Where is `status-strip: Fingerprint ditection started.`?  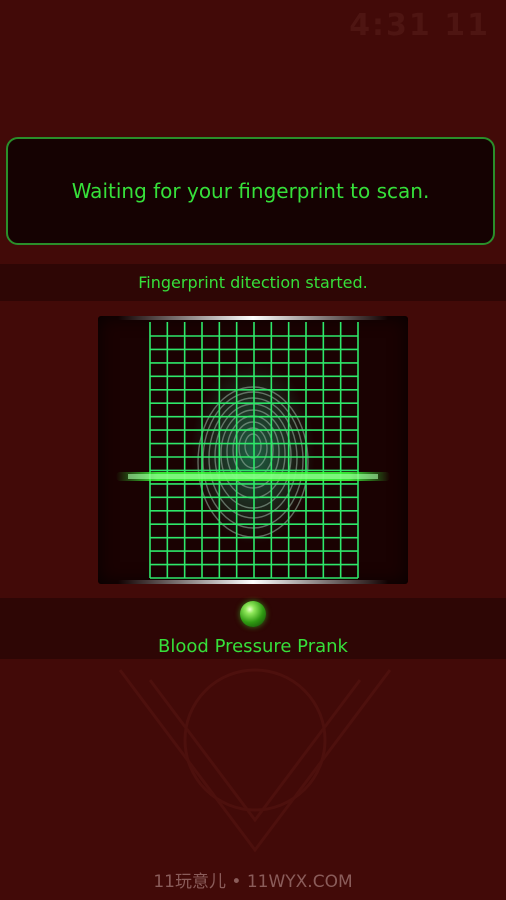 status-strip: Fingerprint ditection started. is located at coordinates (253, 282).